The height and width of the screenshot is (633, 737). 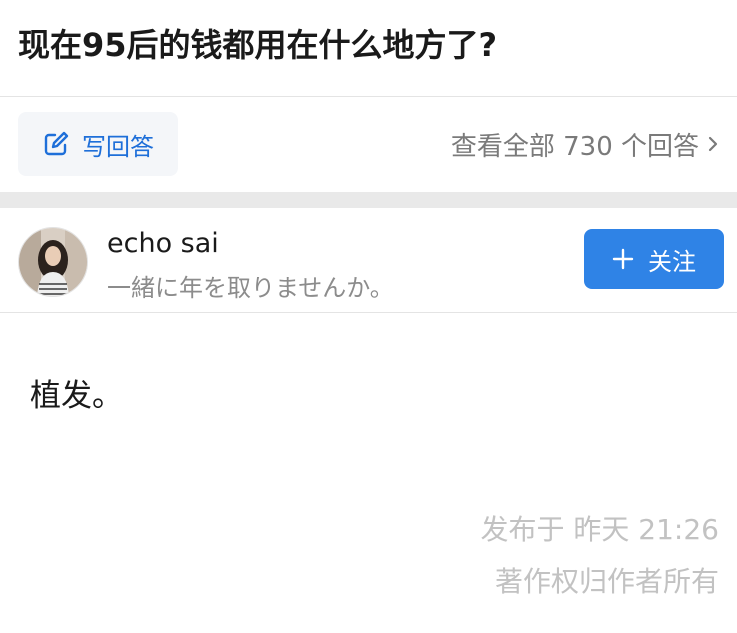 What do you see at coordinates (56, 144) in the screenshot?
I see `edit-icon` at bounding box center [56, 144].